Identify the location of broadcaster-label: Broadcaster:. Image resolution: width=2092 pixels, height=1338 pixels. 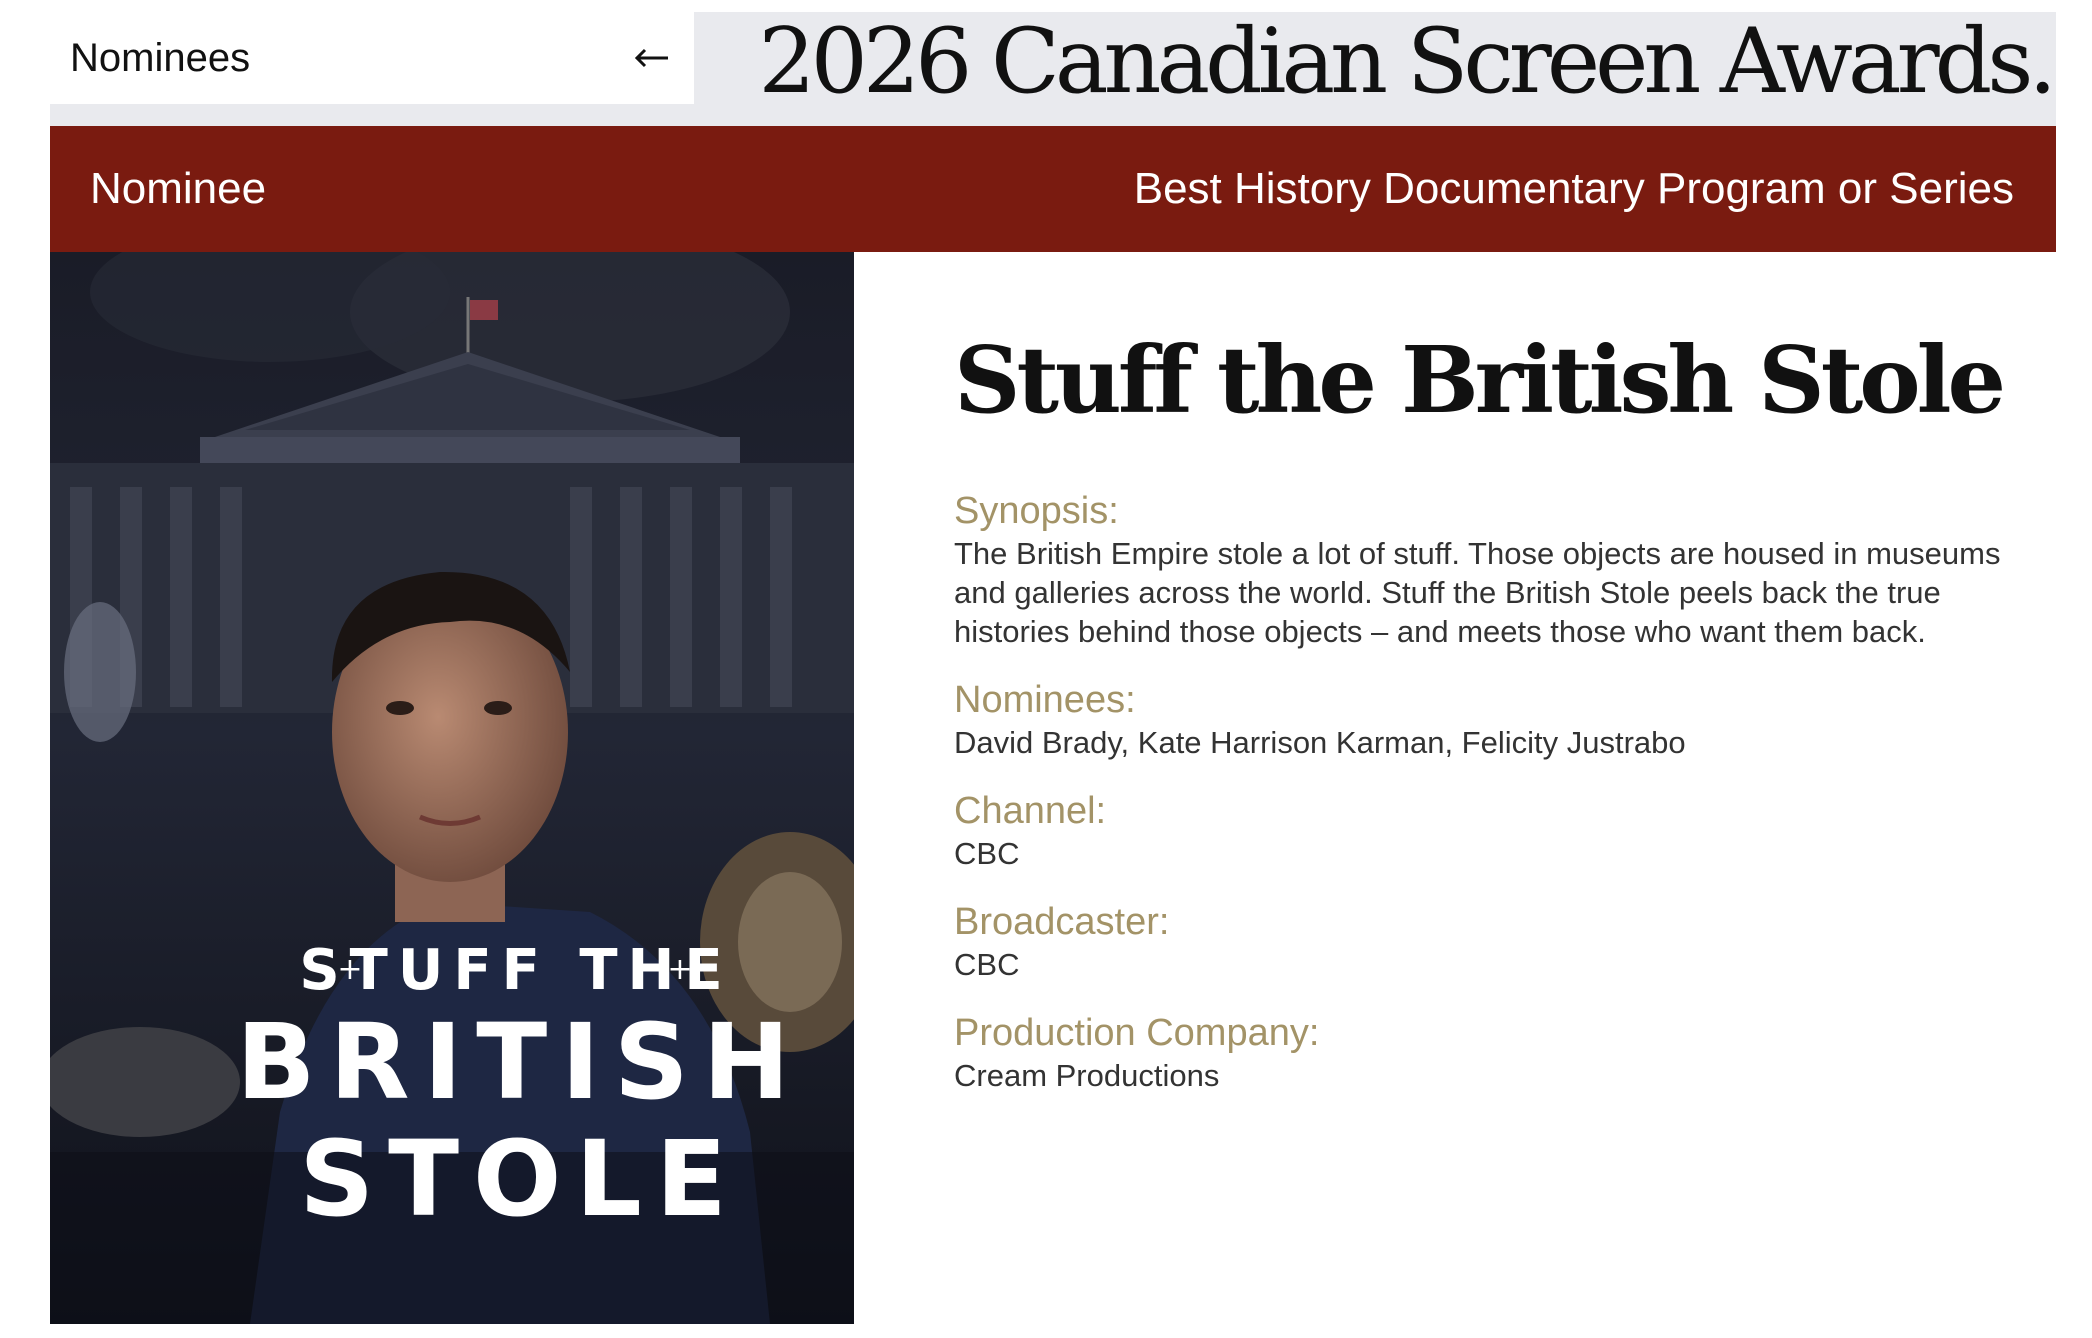
(1062, 922).